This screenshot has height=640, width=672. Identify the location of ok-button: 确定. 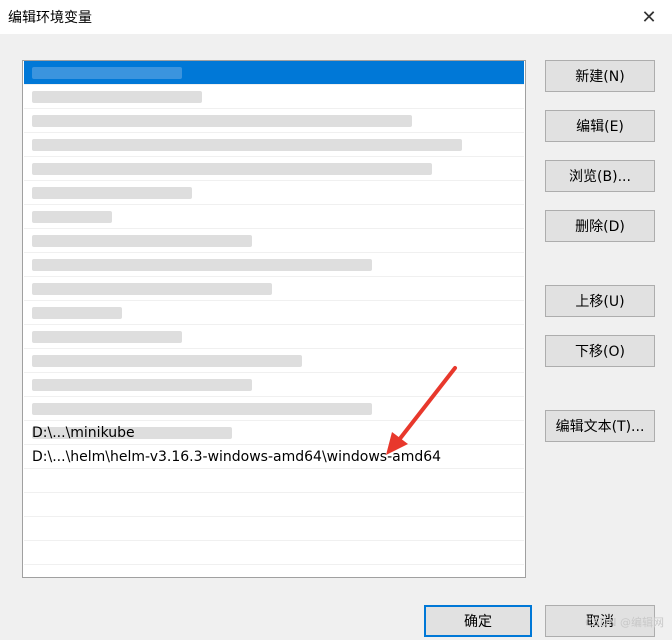
(478, 621).